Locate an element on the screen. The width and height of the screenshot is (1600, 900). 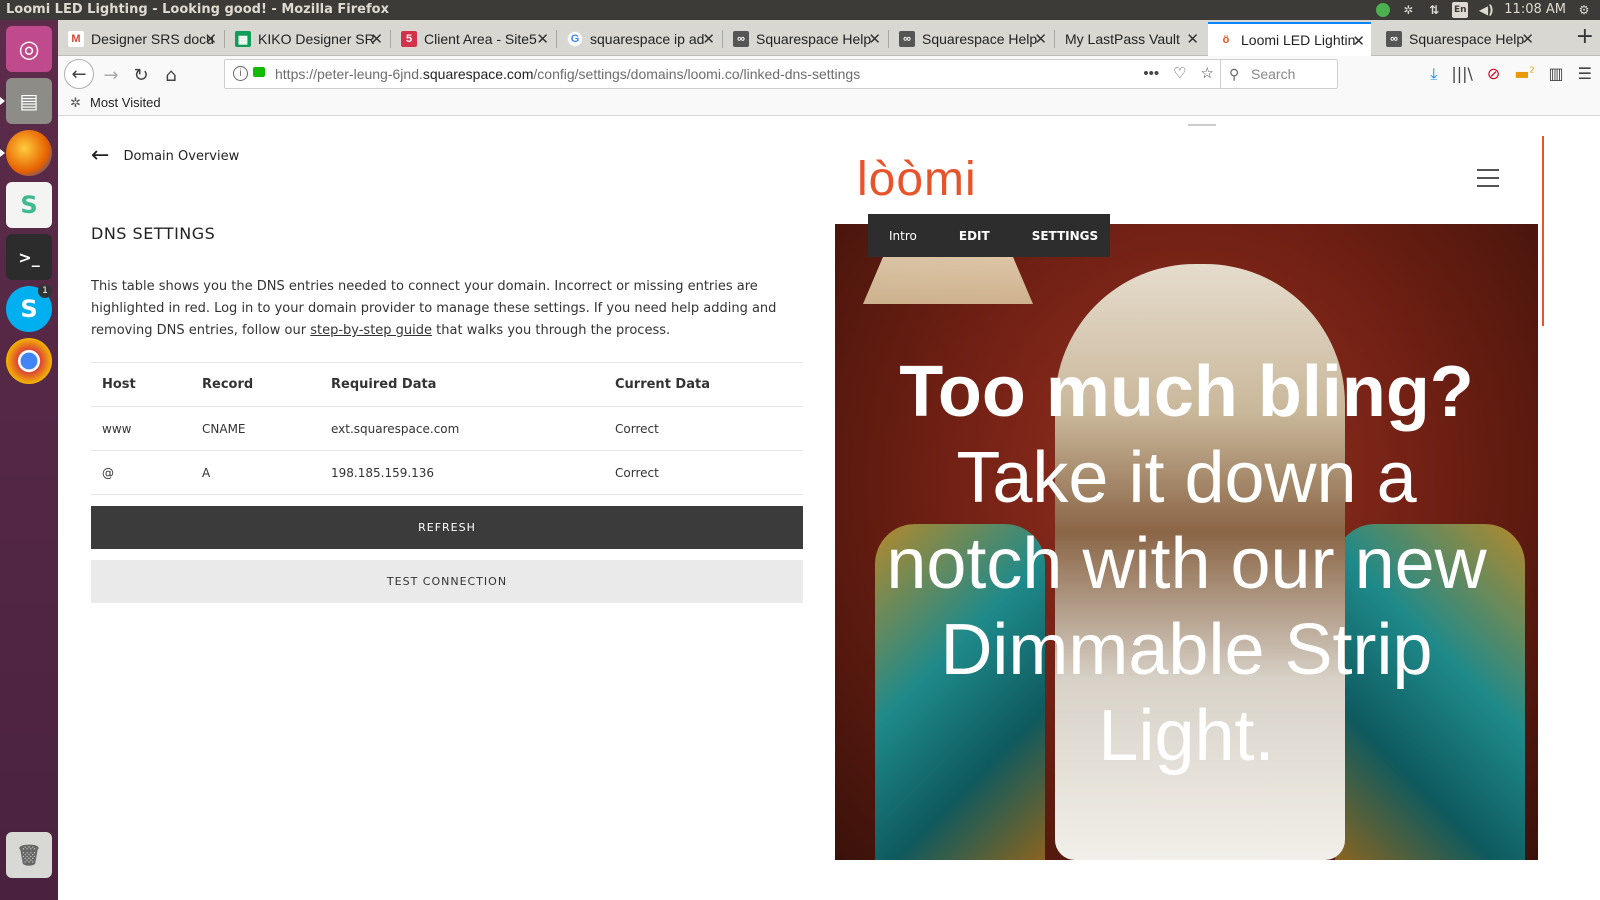
step-by-step-guide-link: step-by-step guide is located at coordinates (371, 330).